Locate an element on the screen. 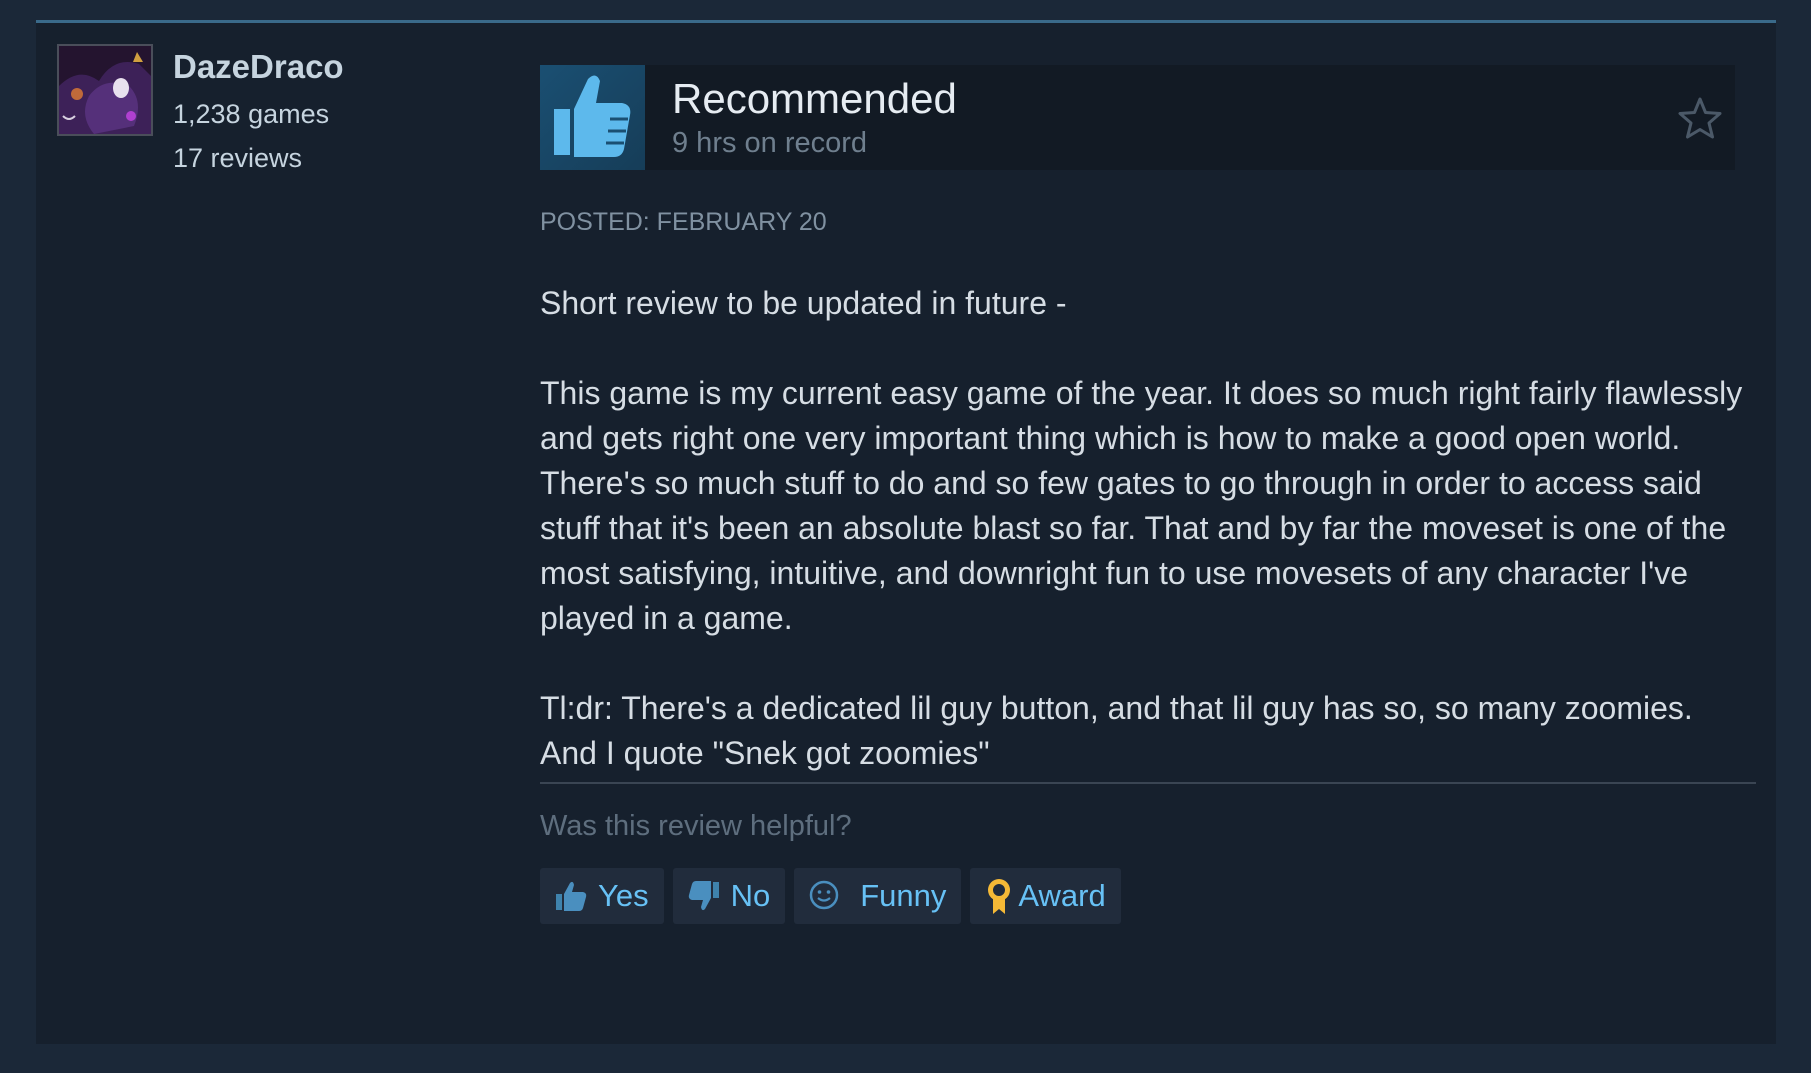 This screenshot has width=1811, height=1073. funny-label: Funny is located at coordinates (903, 895).